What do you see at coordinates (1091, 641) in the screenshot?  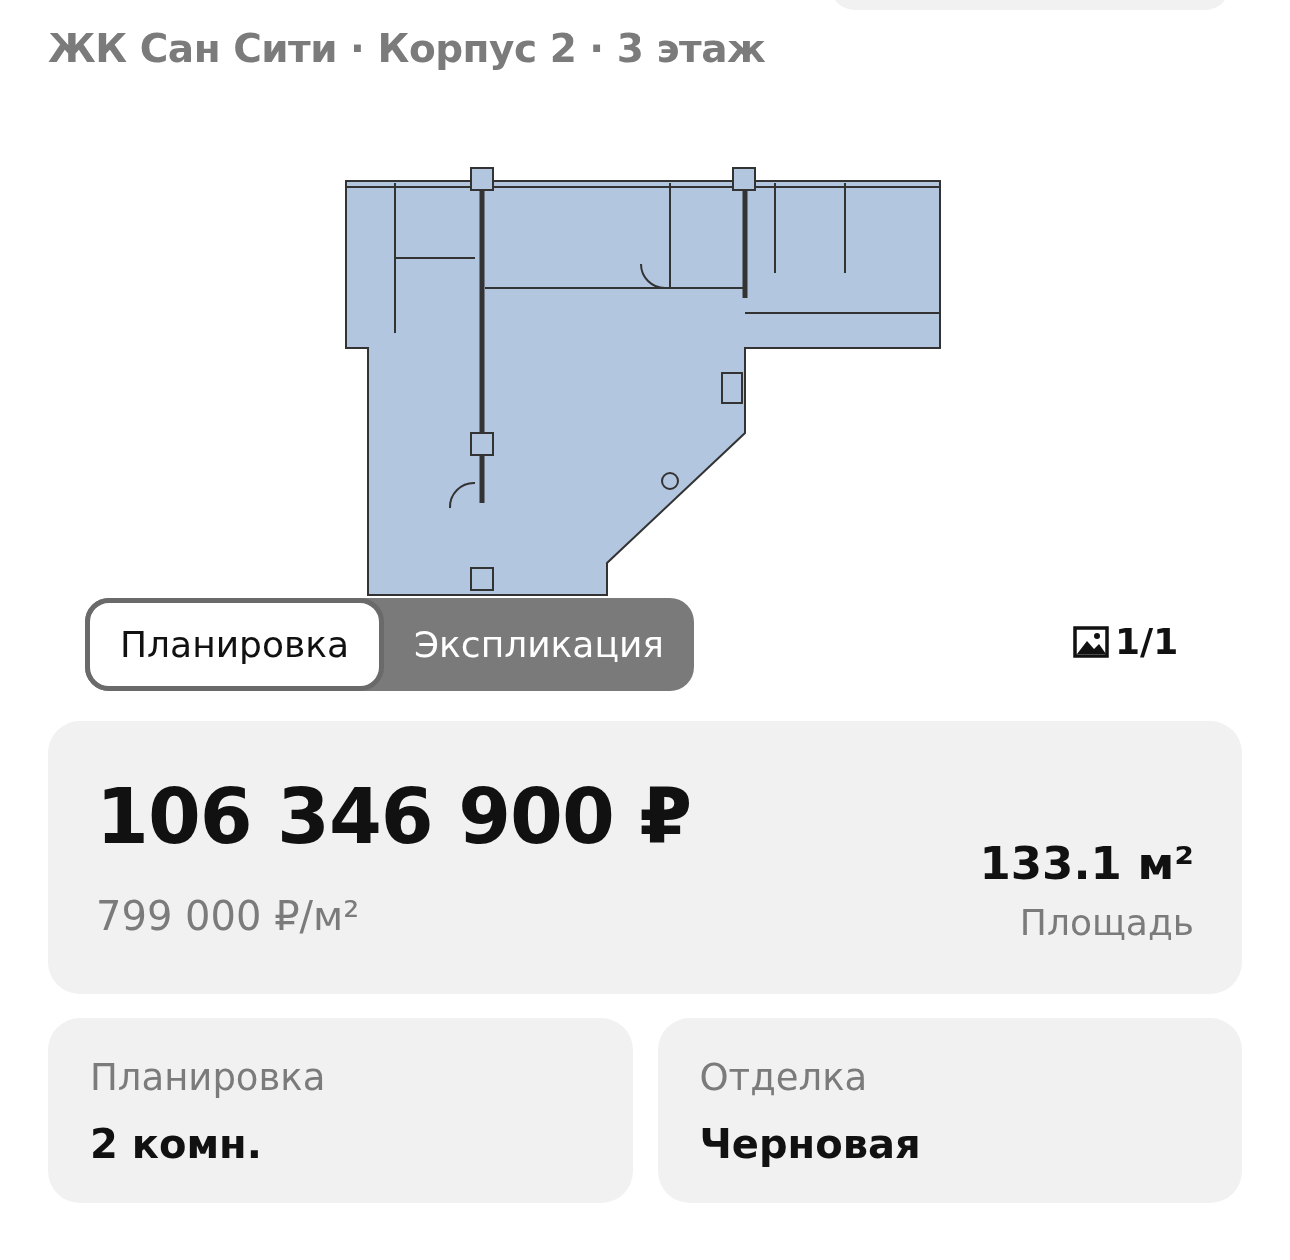 I see `image-icon` at bounding box center [1091, 641].